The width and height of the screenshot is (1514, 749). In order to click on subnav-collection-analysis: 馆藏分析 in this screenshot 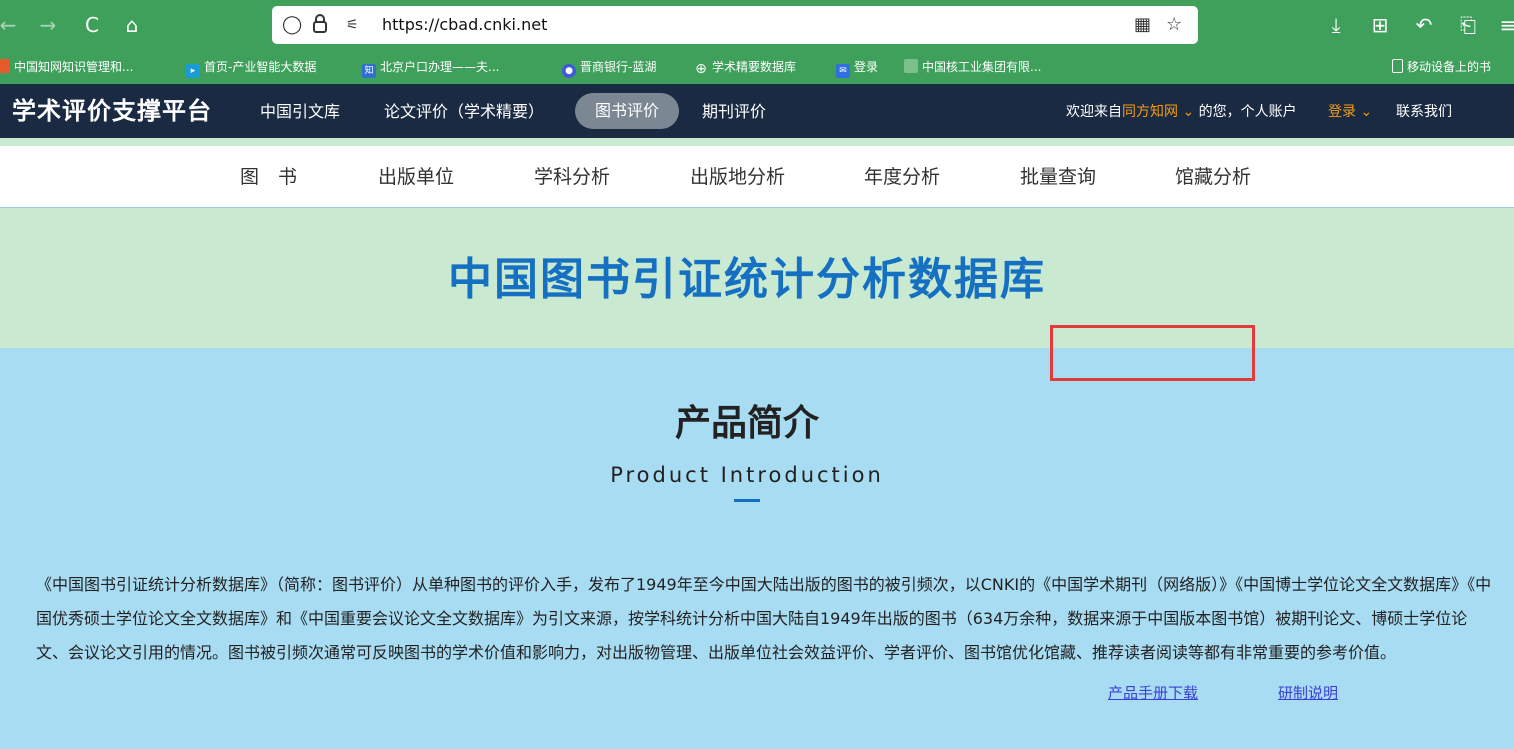, I will do `click(1213, 177)`.